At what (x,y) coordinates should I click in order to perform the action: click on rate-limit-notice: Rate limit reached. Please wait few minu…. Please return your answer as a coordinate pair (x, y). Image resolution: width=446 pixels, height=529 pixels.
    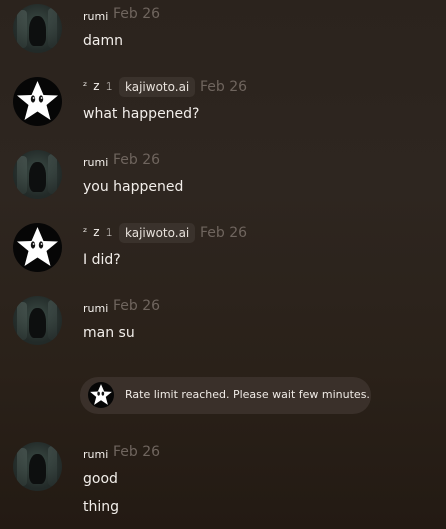
    Looking at the image, I should click on (225, 395).